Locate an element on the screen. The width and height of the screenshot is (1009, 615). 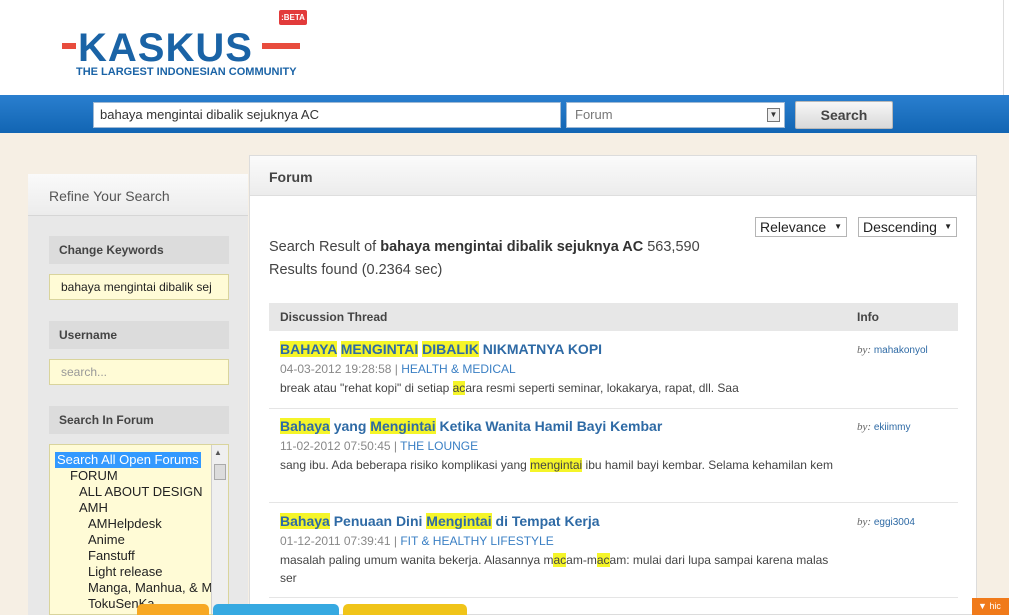
result-meta: 11-02-2012 07:50:45 | THE LOUNGE is located at coordinates (379, 446).